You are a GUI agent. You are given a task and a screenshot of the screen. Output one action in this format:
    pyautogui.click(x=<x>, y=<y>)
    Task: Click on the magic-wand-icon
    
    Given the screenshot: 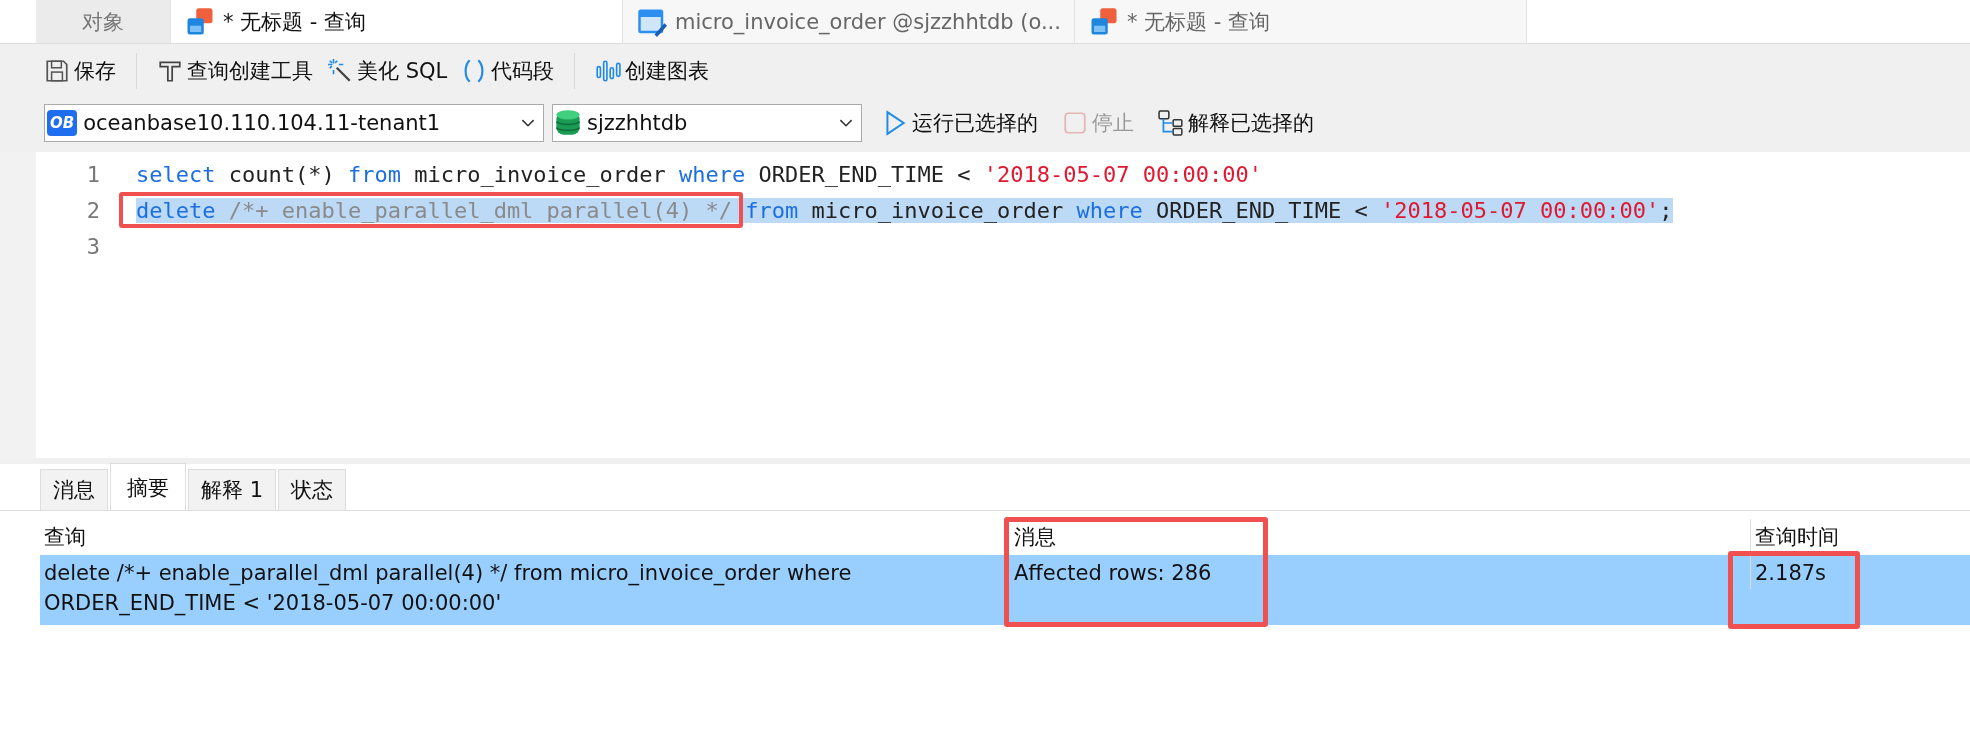 What is the action you would take?
    pyautogui.click(x=340, y=71)
    